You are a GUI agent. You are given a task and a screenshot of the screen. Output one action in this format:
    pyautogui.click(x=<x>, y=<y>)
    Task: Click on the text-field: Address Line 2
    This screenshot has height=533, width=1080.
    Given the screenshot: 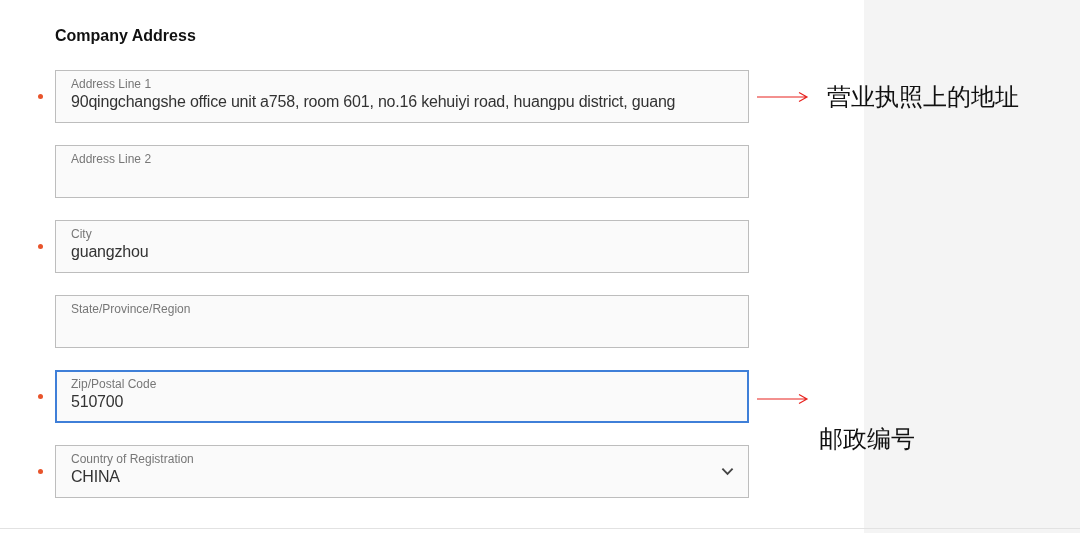 What is the action you would take?
    pyautogui.click(x=402, y=171)
    